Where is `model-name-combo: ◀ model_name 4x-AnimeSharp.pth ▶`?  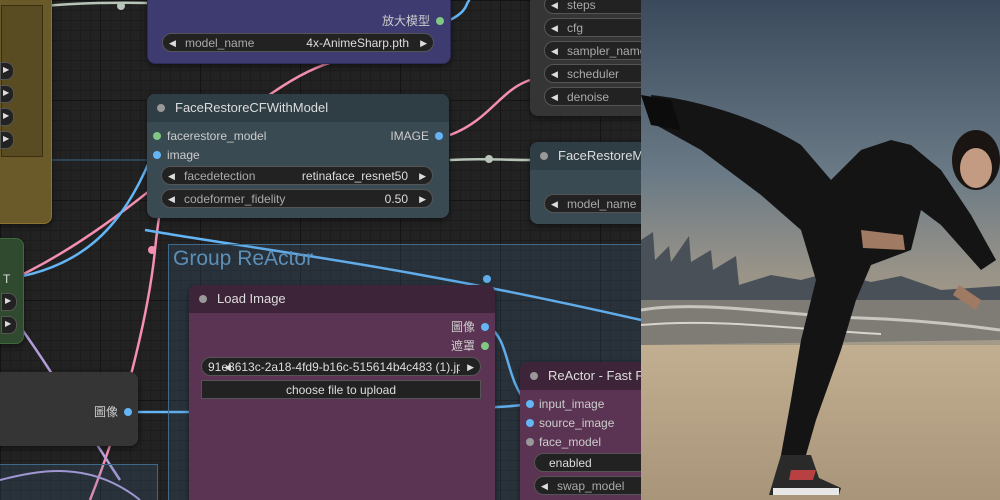 model-name-combo: ◀ model_name 4x-AnimeSharp.pth ▶ is located at coordinates (298, 42).